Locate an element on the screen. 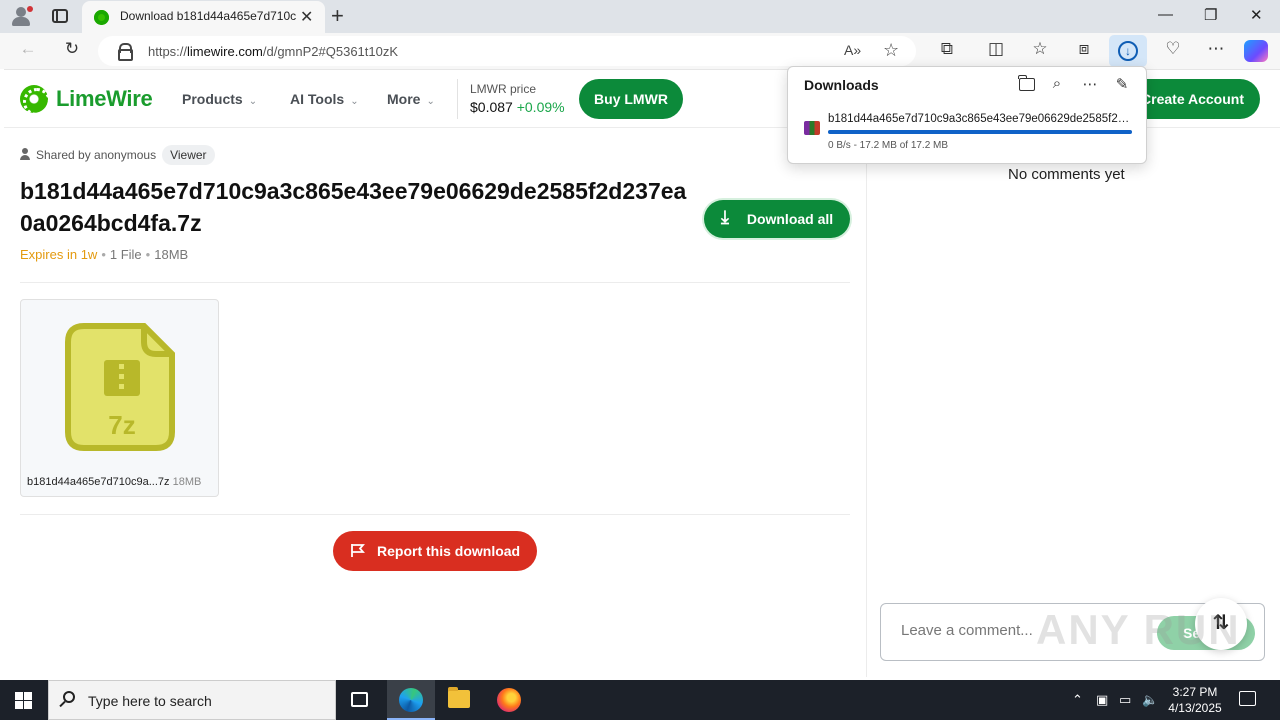 The width and height of the screenshot is (1280, 720). browser-essentials-icon: ♡ is located at coordinates (1173, 49).